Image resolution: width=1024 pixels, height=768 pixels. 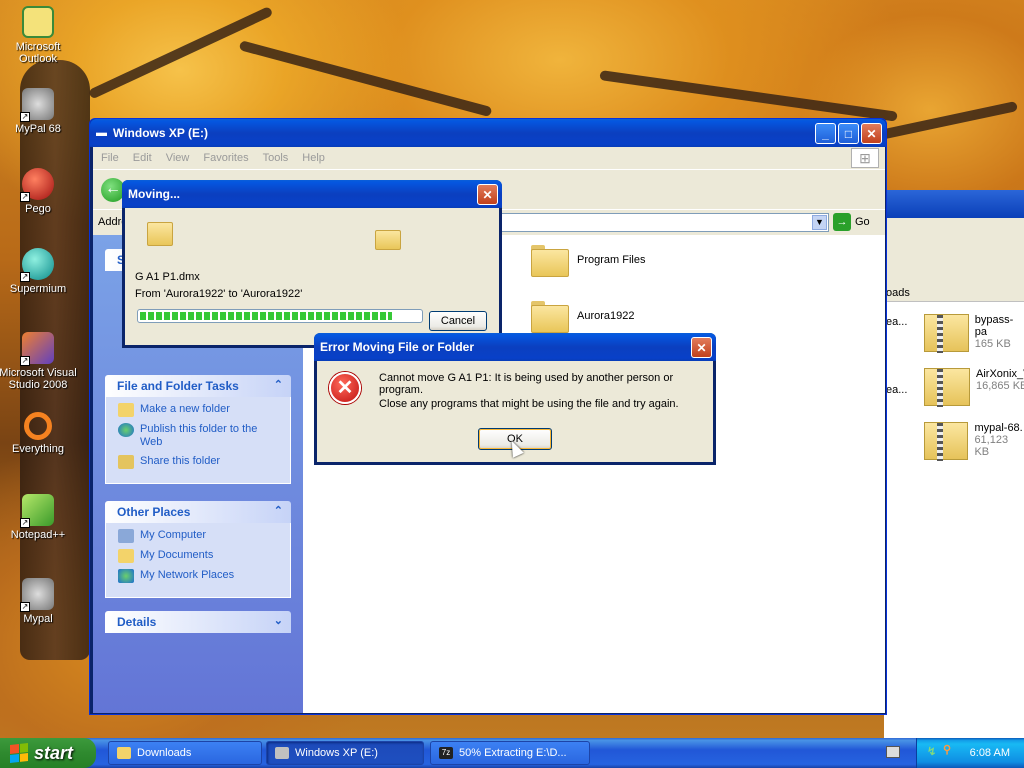 What do you see at coordinates (848, 133) in the screenshot?
I see `maximize-button: □` at bounding box center [848, 133].